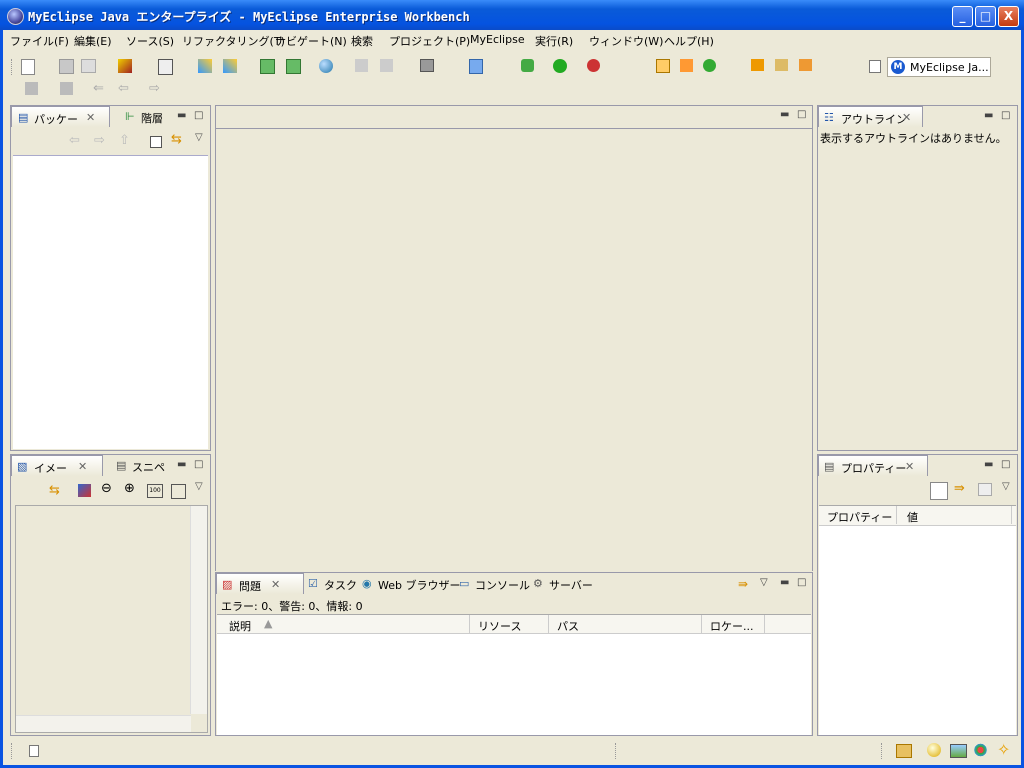 This screenshot has width=1024, height=768. I want to click on filter-advanced-icon: ⇛, so click(959, 488).